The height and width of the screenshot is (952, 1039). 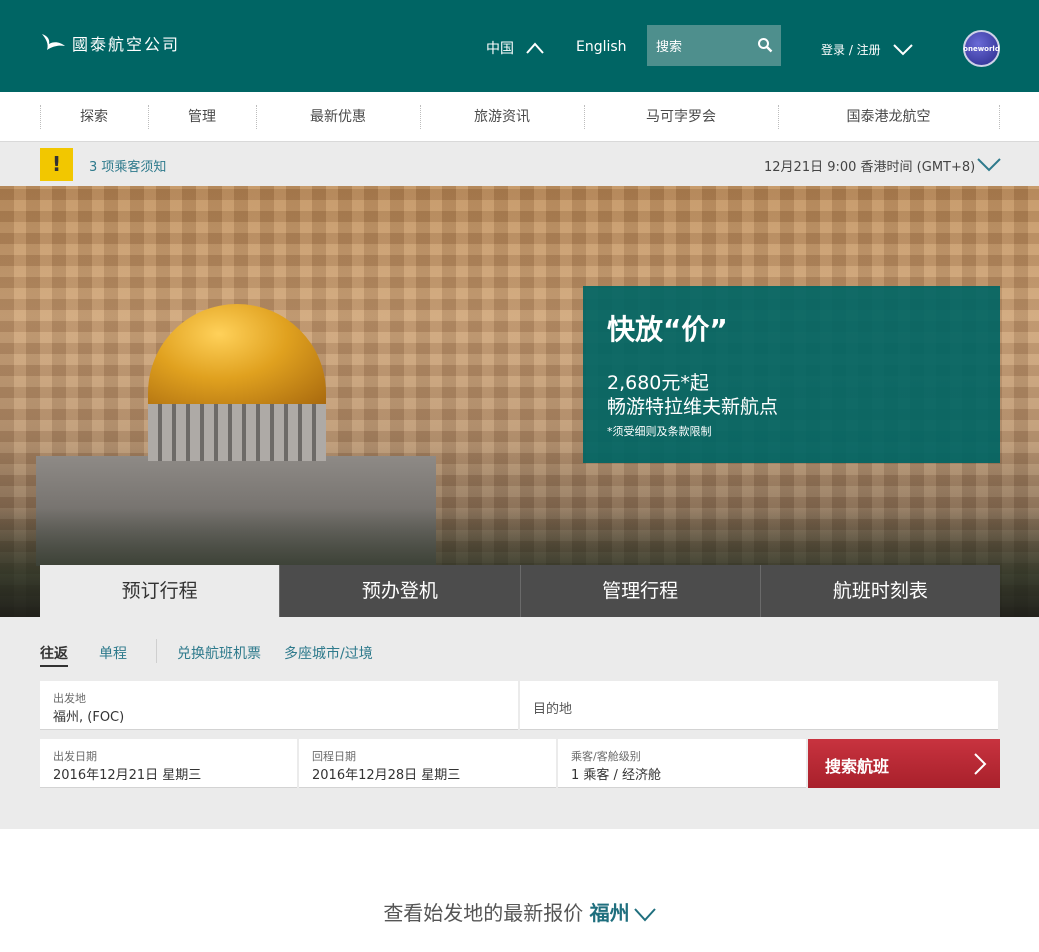 What do you see at coordinates (89, 717) in the screenshot?
I see `origin-value: 福州, (FOC)` at bounding box center [89, 717].